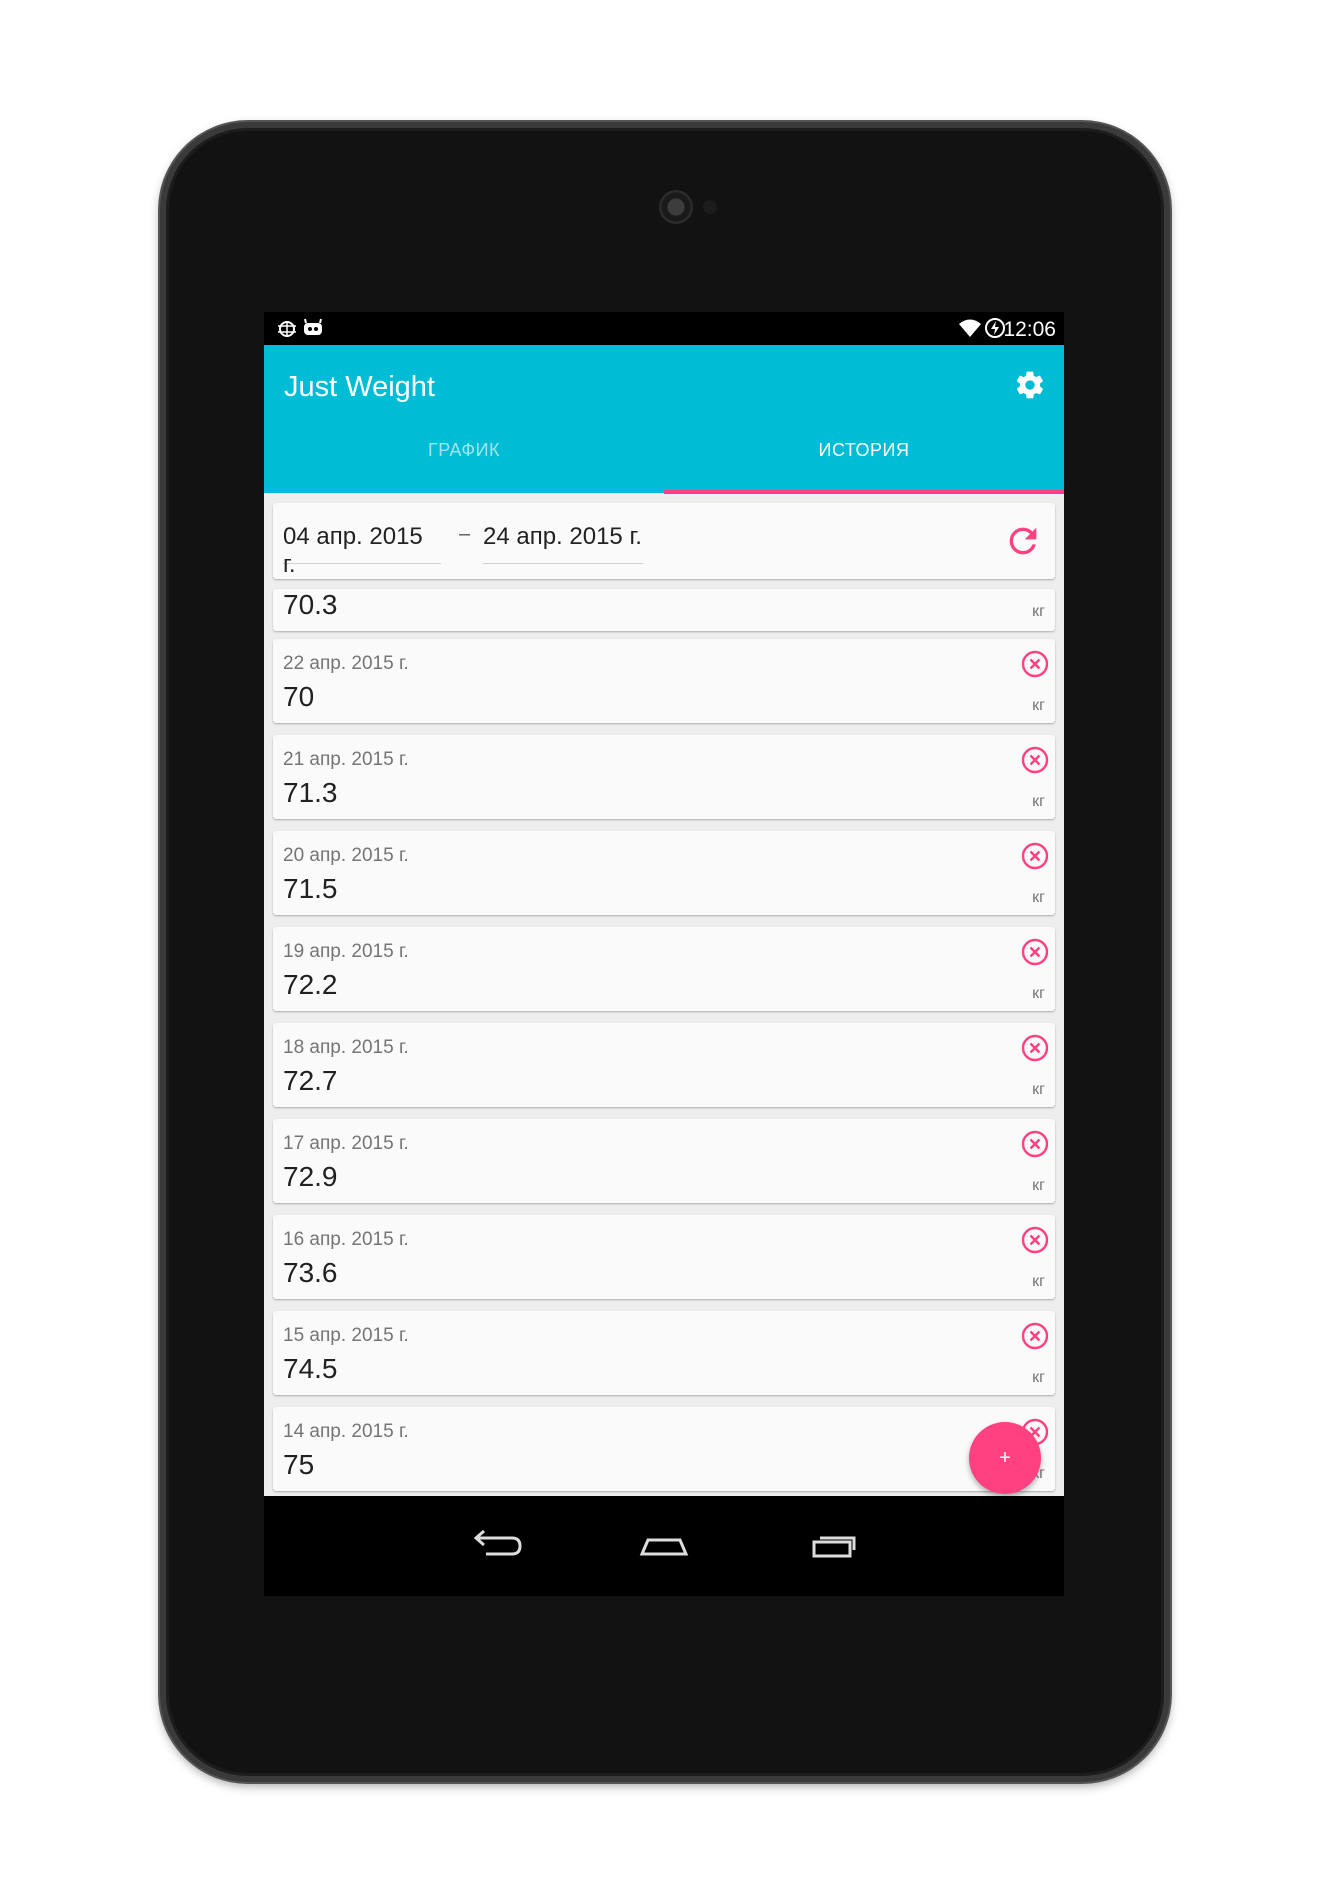 This screenshot has height=1902, width=1334. Describe the element at coordinates (362, 550) in the screenshot. I see `date-from-field: 04 апр. 2015 г.` at that location.